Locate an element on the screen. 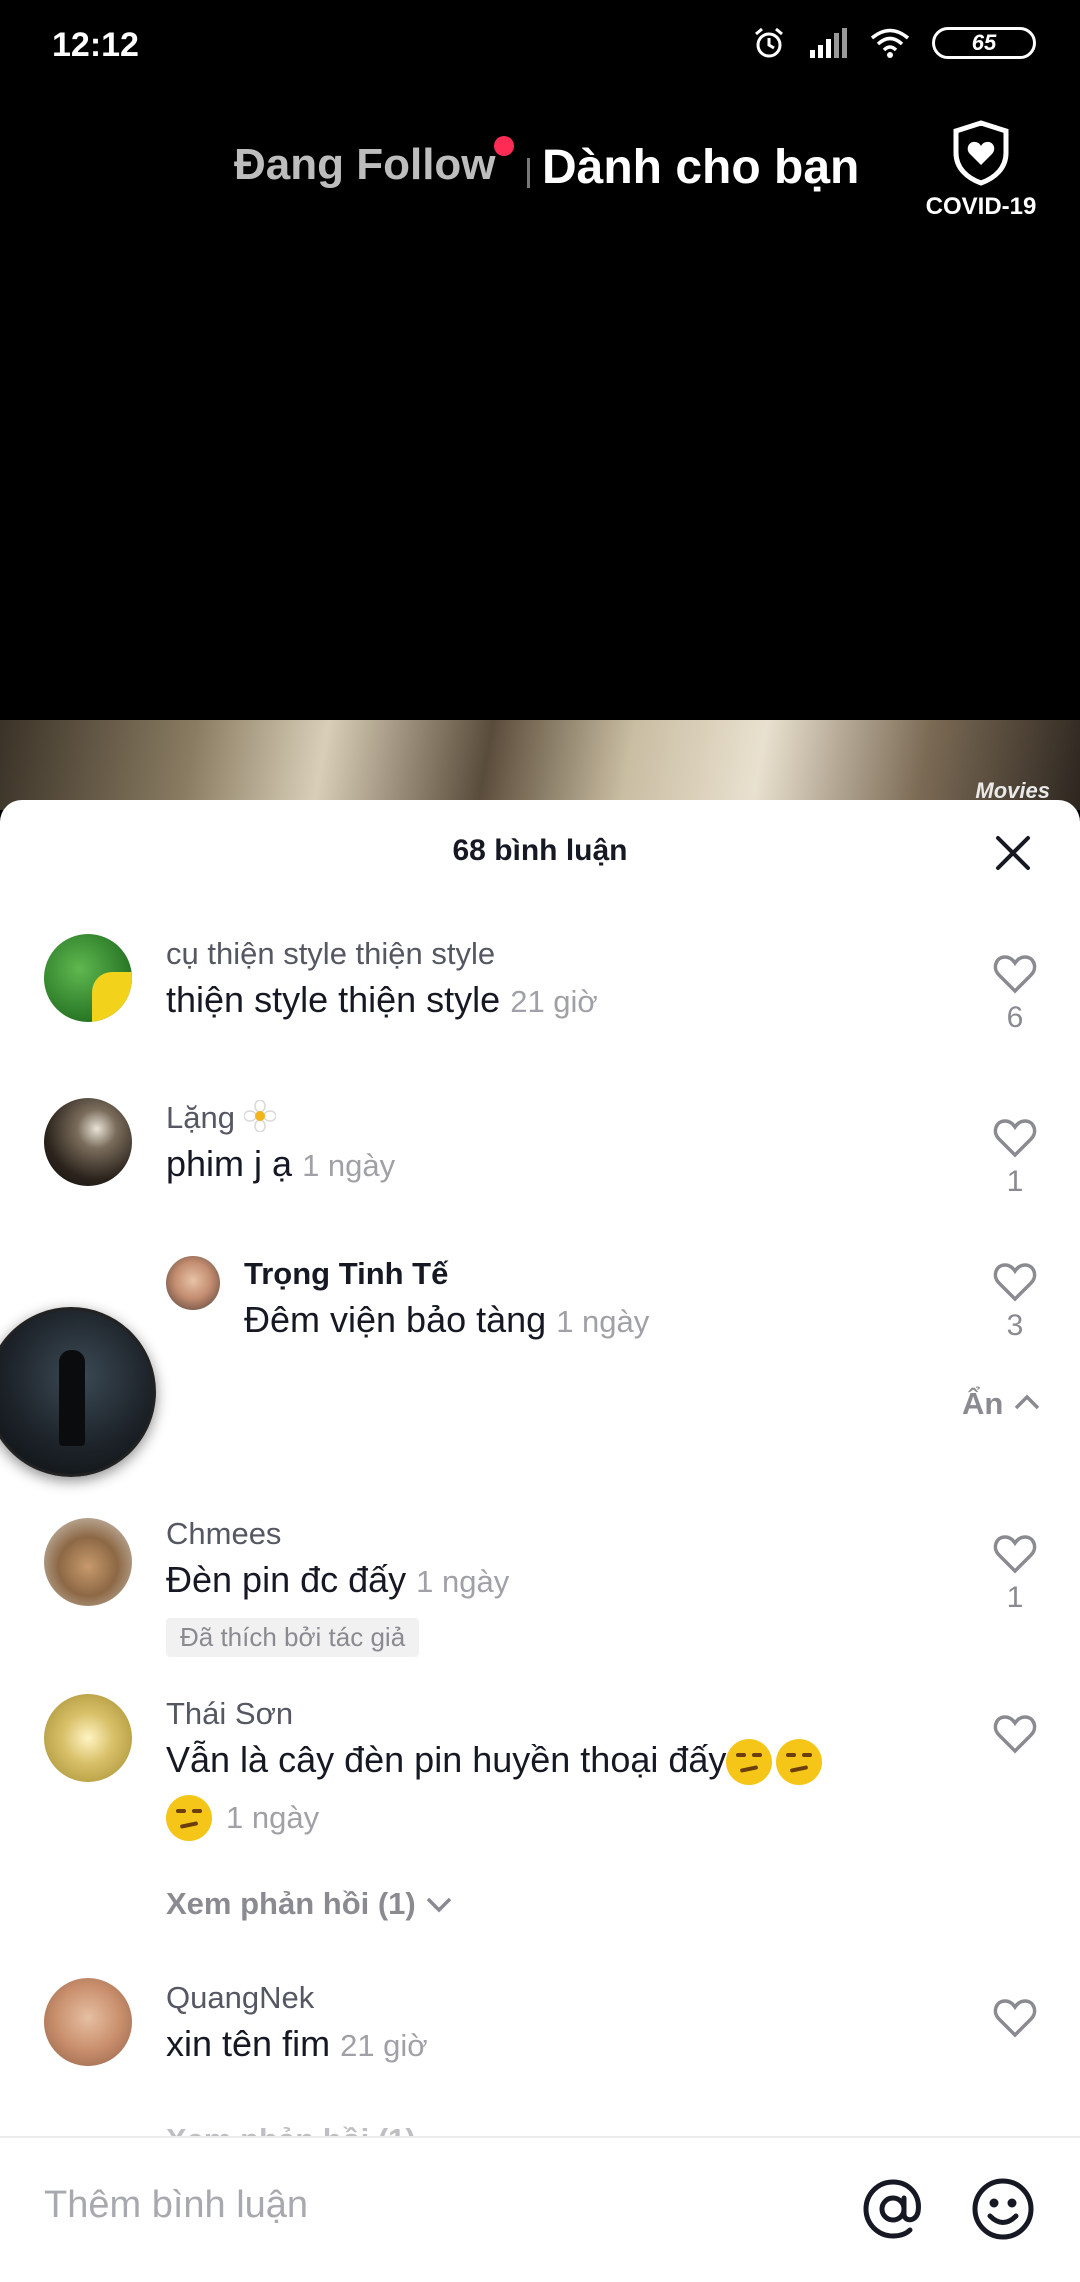  mention-icon is located at coordinates (893, 2209).